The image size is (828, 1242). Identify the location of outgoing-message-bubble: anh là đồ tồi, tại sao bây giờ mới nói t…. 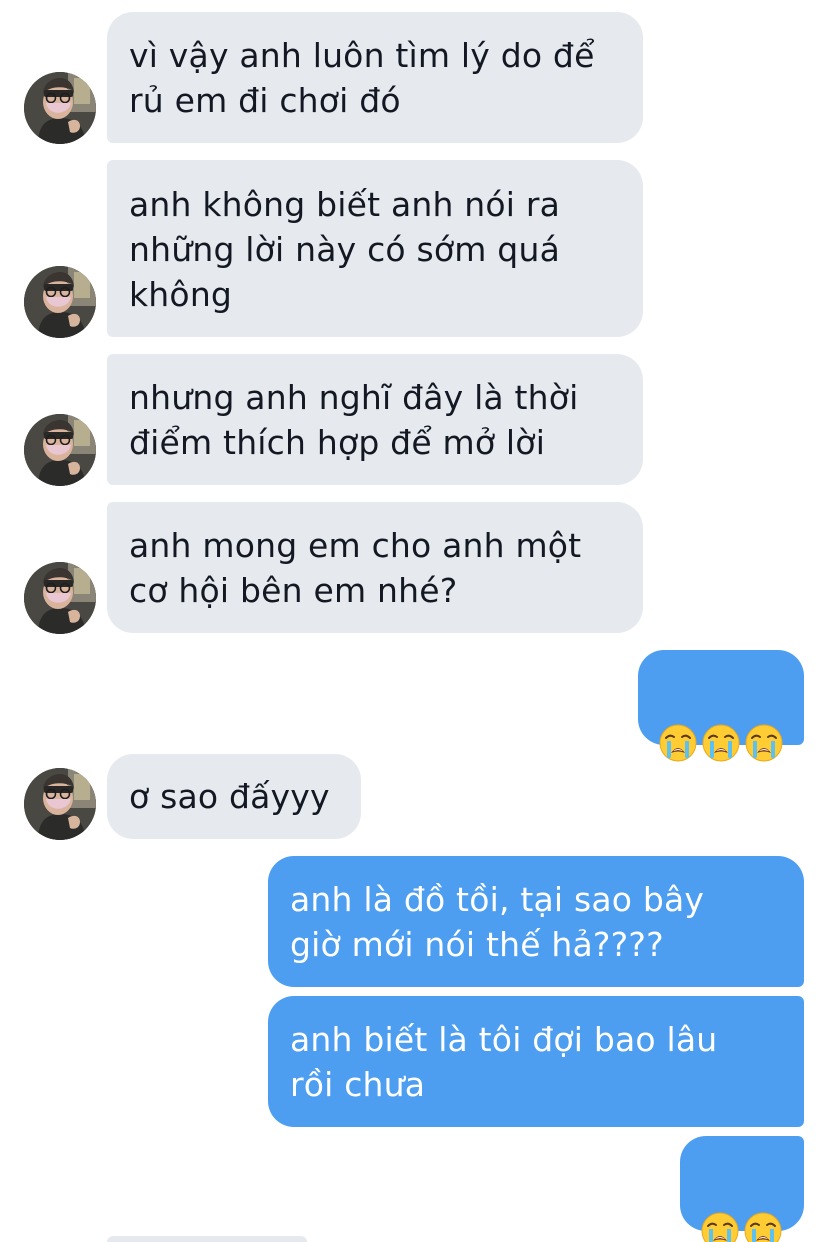
(536, 921).